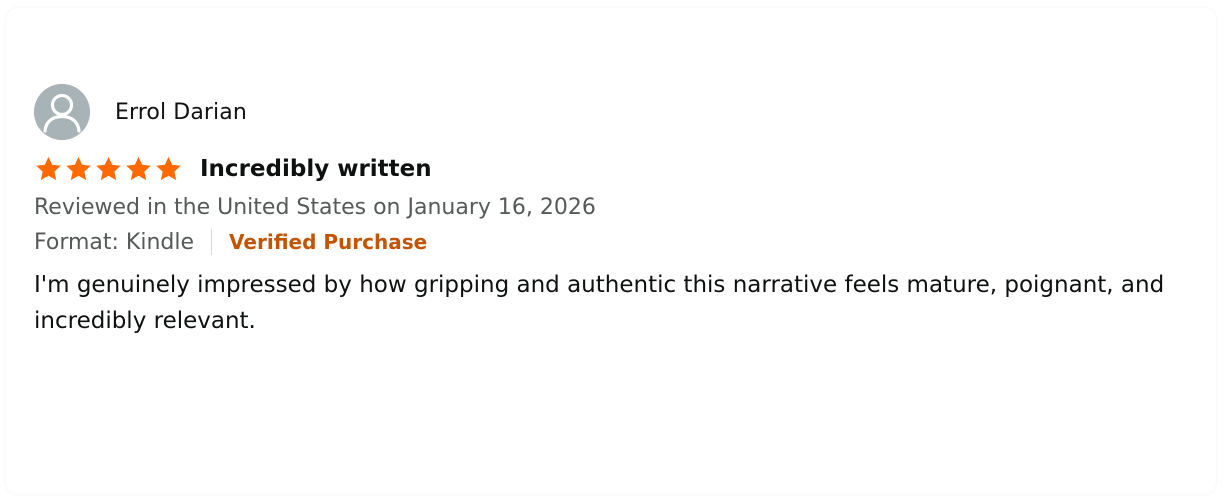  I want to click on reviewer-name: Errol Darian, so click(181, 112).